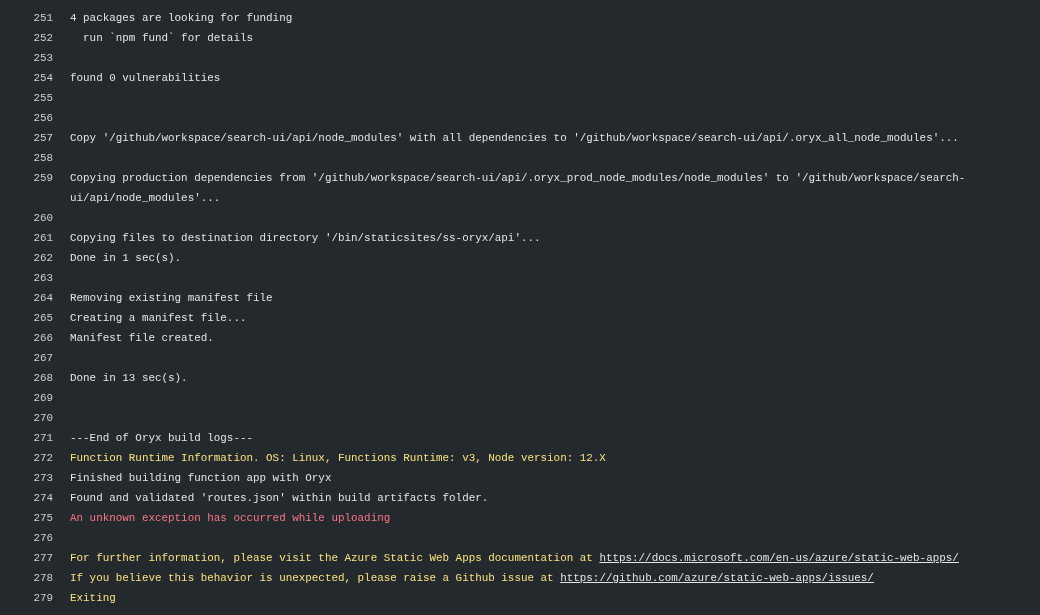 This screenshot has height=615, width=1040. What do you see at coordinates (515, 558) in the screenshot?
I see `log-line: For further information, please visit the Azure Static Web Apps documentation at https://docs.microsoft.com/en-us/azure/static-web-apps/` at bounding box center [515, 558].